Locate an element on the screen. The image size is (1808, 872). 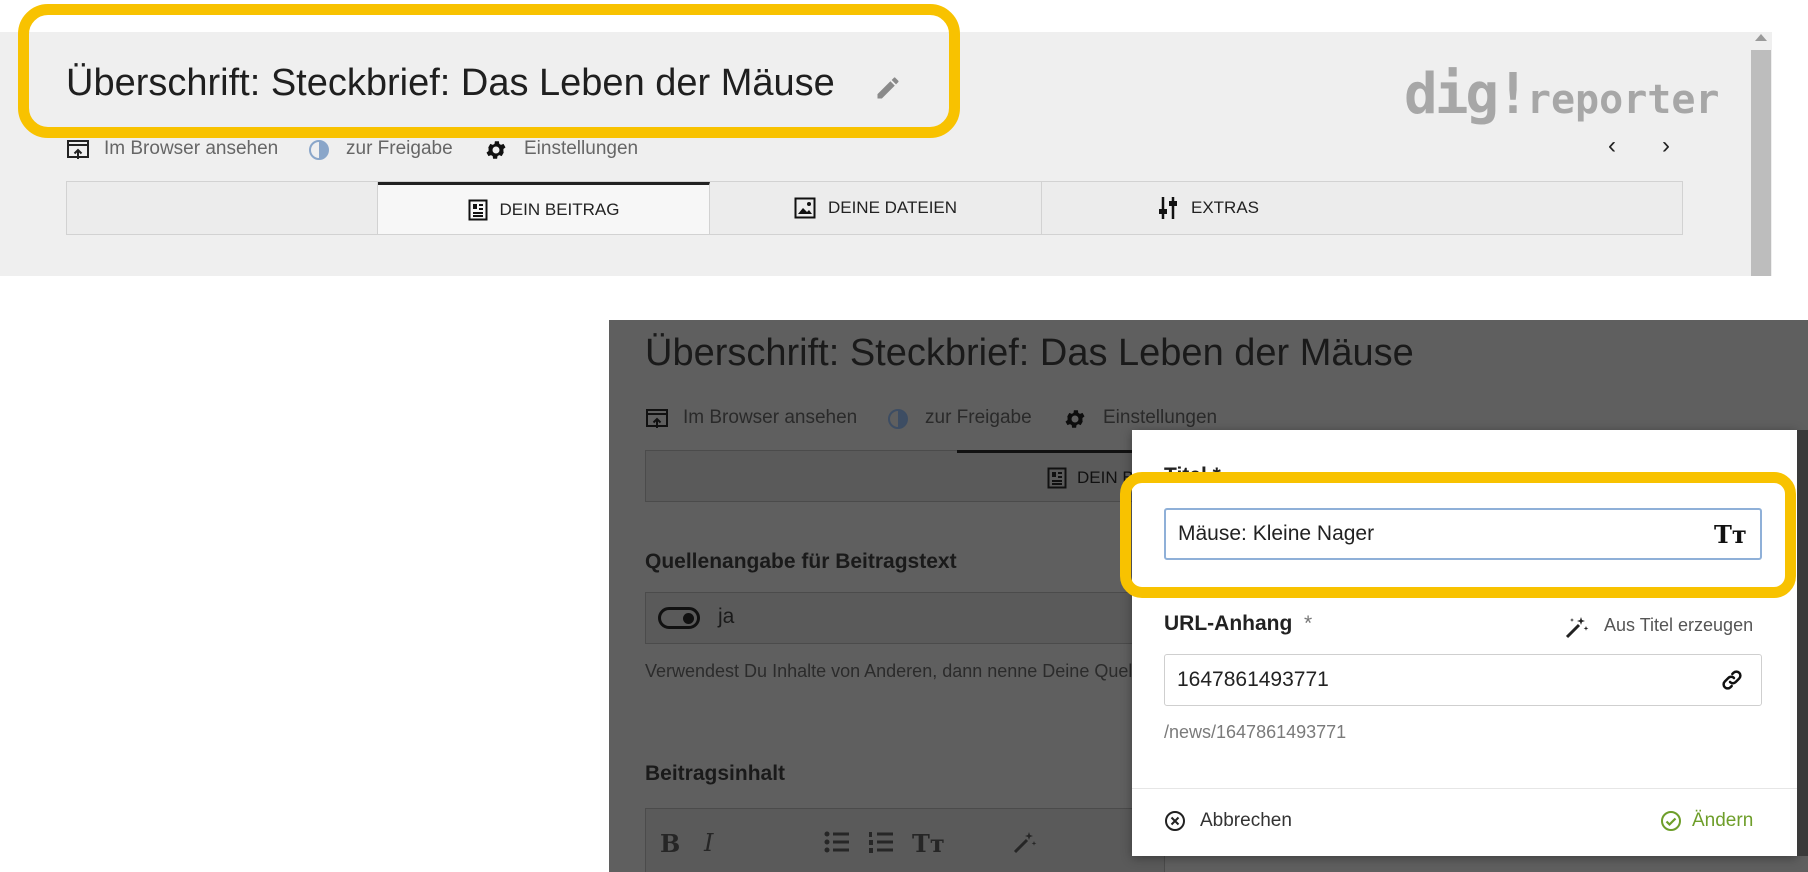
content-label: Beitragsinhalt is located at coordinates (715, 773).